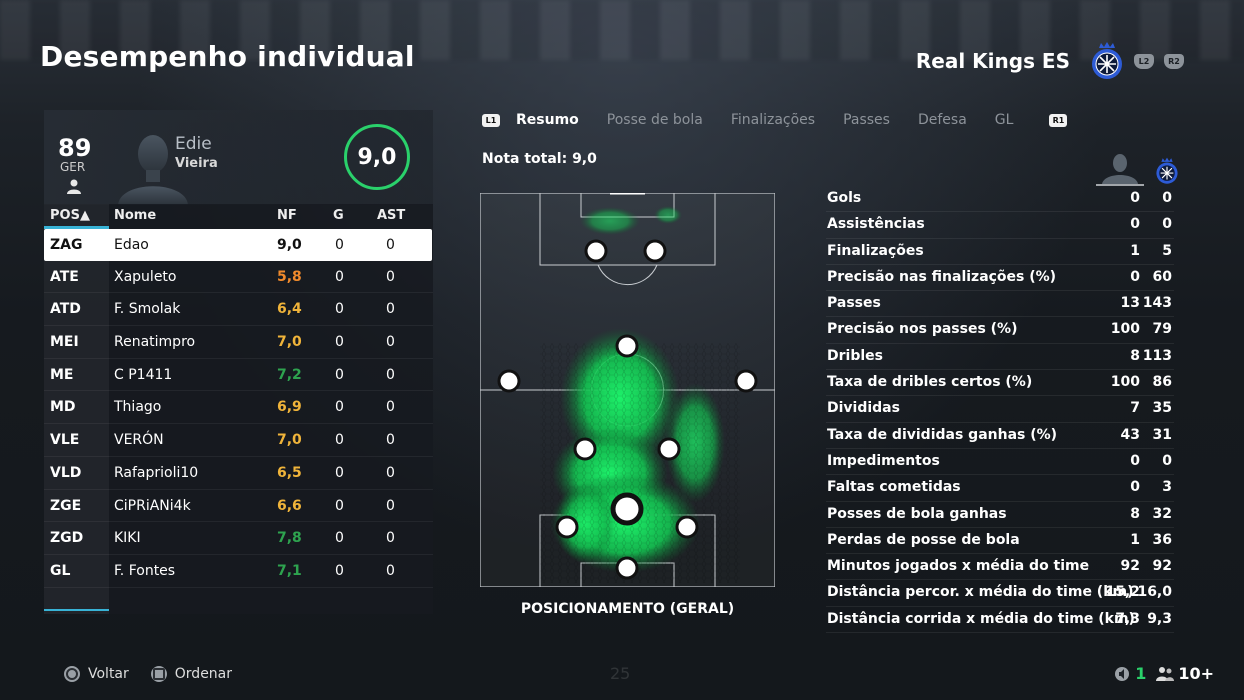  What do you see at coordinates (238, 473) in the screenshot?
I see `table-row: VLD Rafaprioli10 6,5 0 0` at bounding box center [238, 473].